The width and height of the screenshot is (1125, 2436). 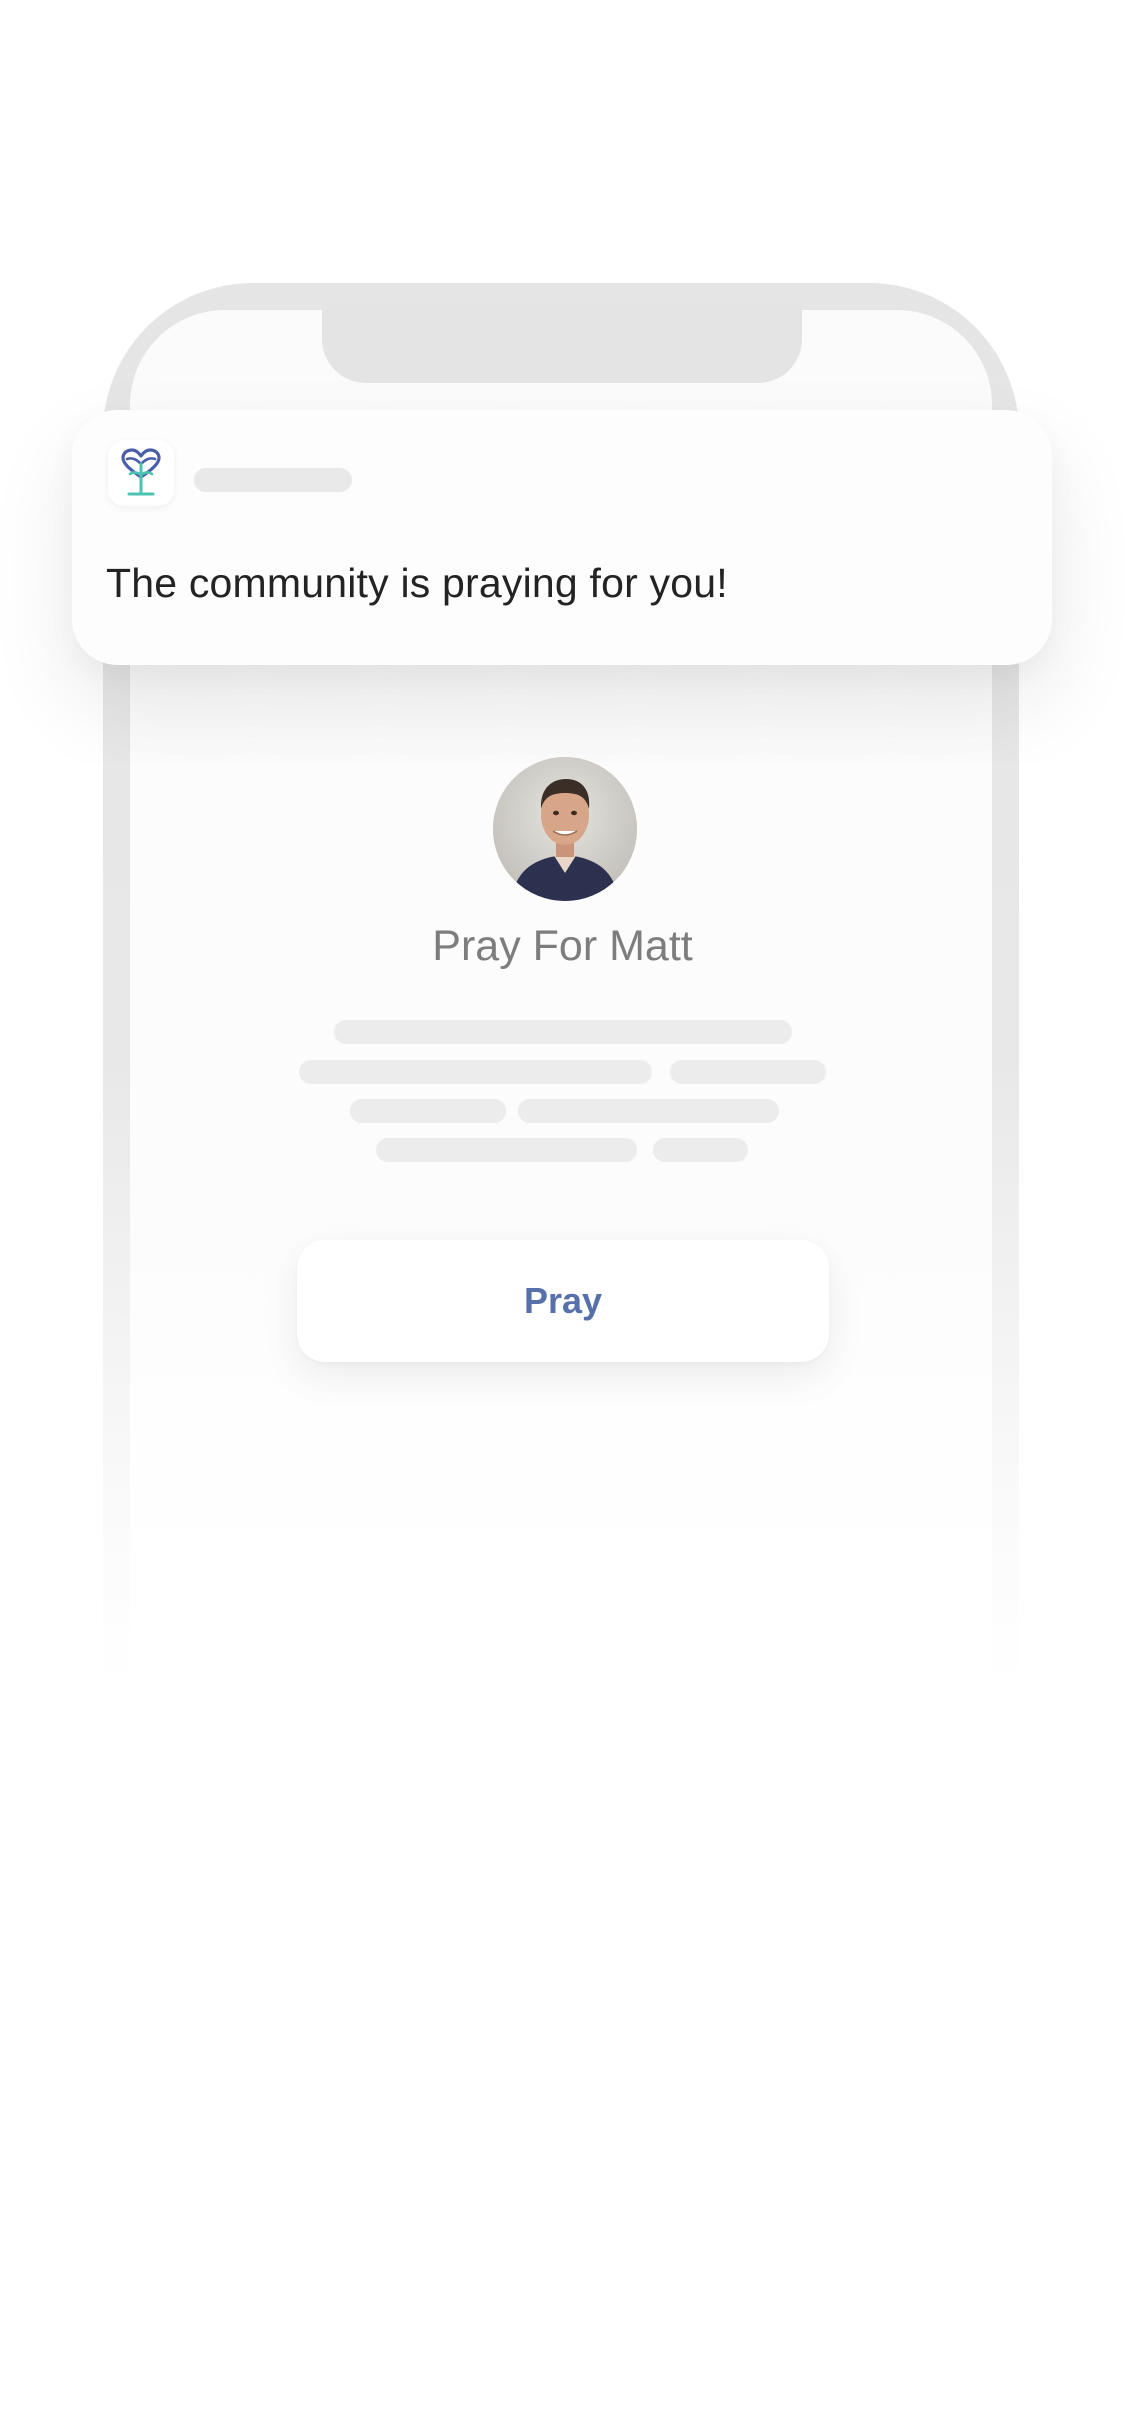 What do you see at coordinates (563, 1301) in the screenshot?
I see `pray-button: Pray` at bounding box center [563, 1301].